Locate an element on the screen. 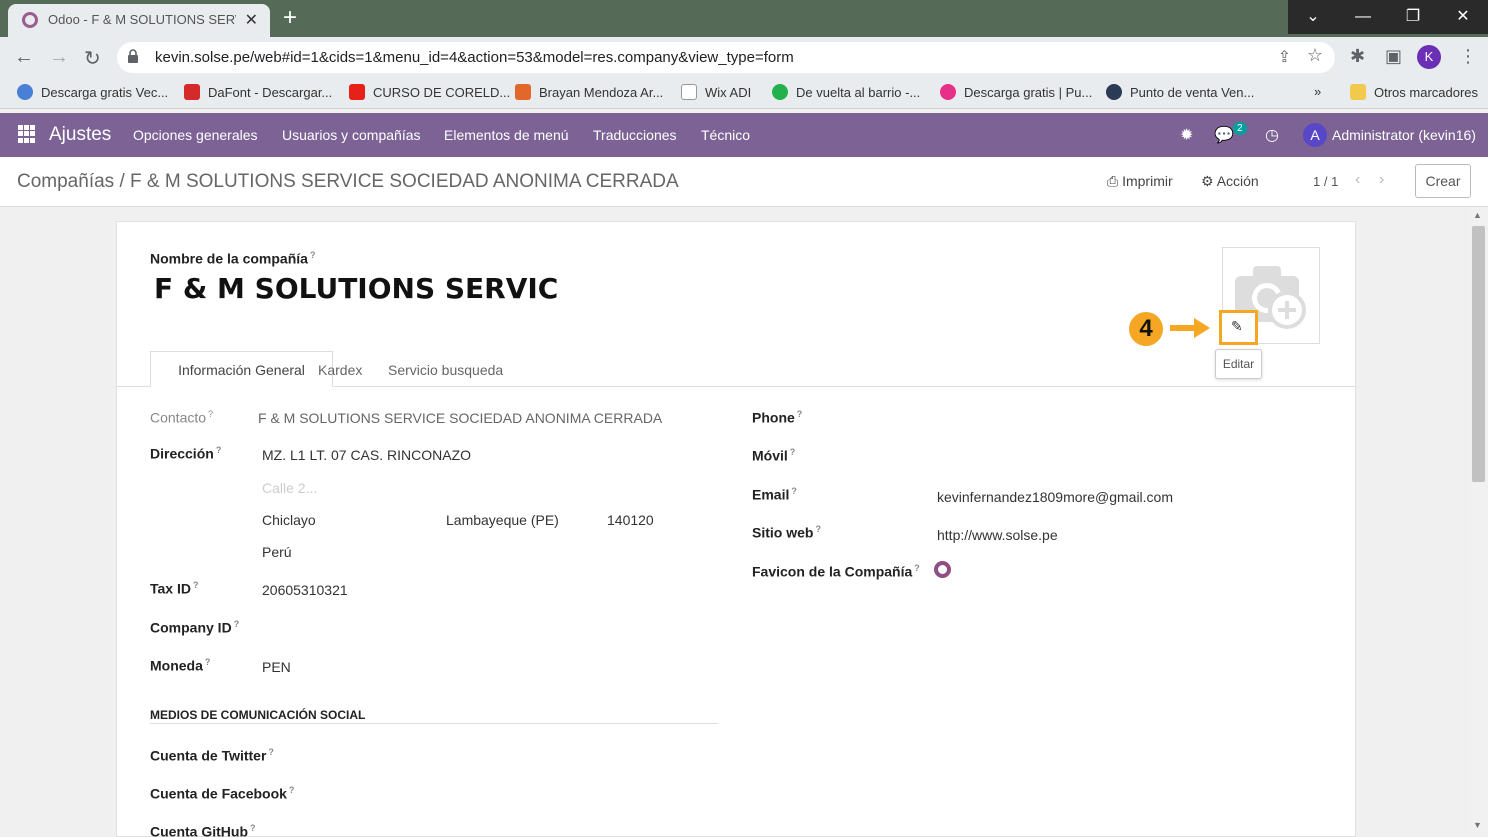 This screenshot has height=837, width=1488. play-icon is located at coordinates (780, 92).